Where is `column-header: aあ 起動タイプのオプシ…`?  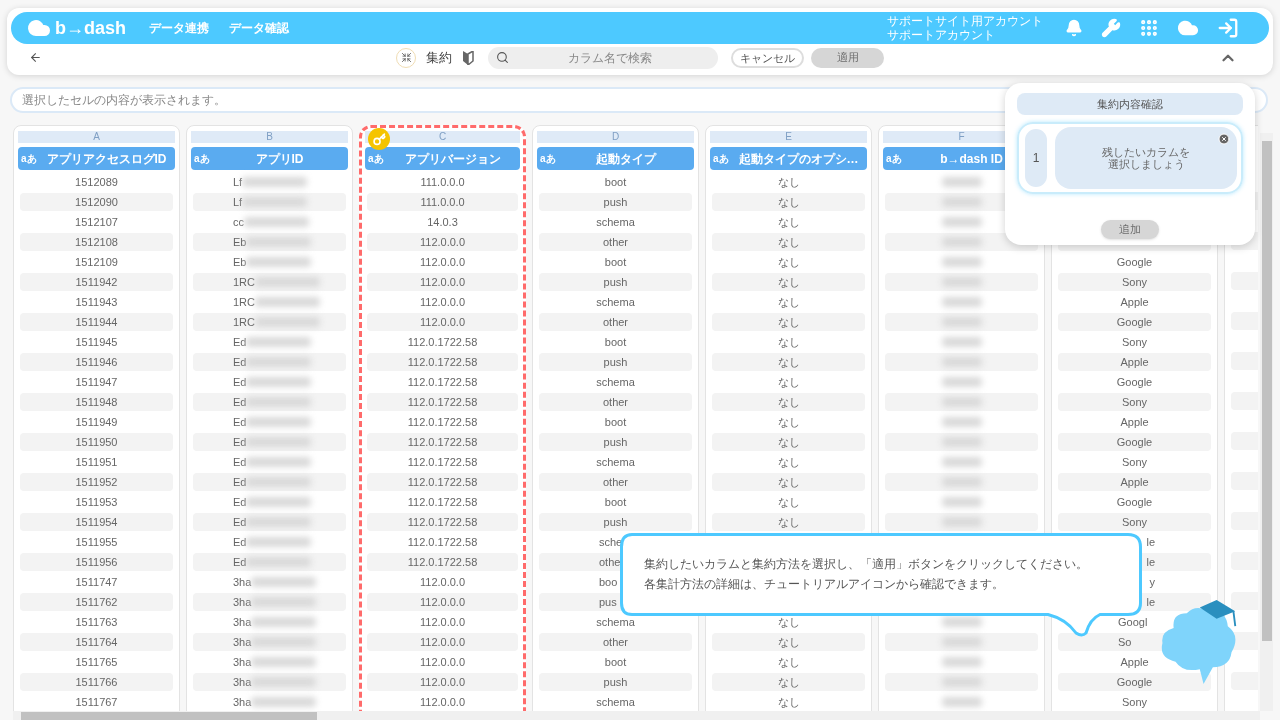
column-header: aあ 起動タイプのオプシ… is located at coordinates (788, 158).